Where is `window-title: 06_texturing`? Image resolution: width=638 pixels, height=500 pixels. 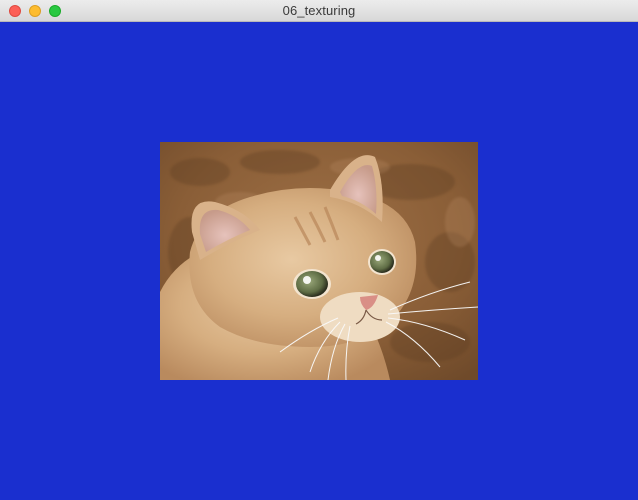
window-title: 06_texturing is located at coordinates (319, 10).